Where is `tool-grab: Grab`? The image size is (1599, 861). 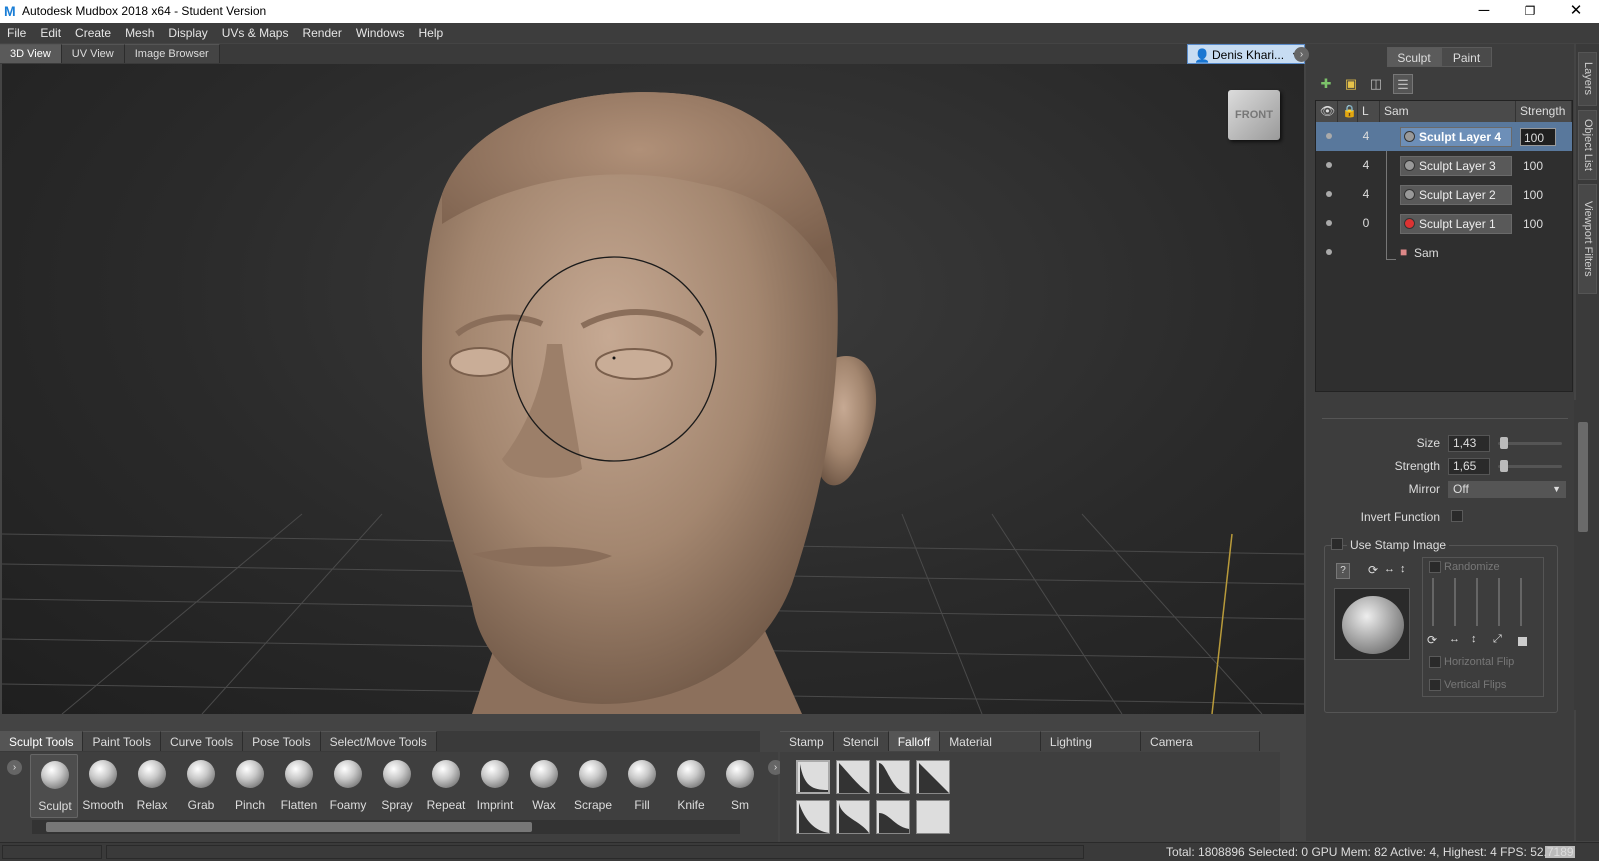
tool-grab: Grab is located at coordinates (201, 786).